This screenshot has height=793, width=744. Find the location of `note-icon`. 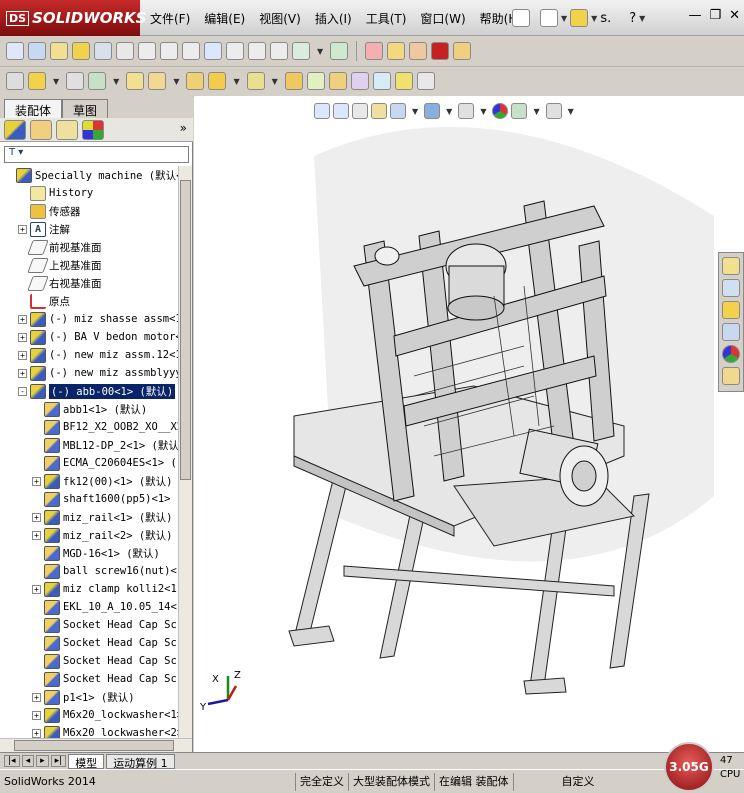

note-icon is located at coordinates (37, 51).